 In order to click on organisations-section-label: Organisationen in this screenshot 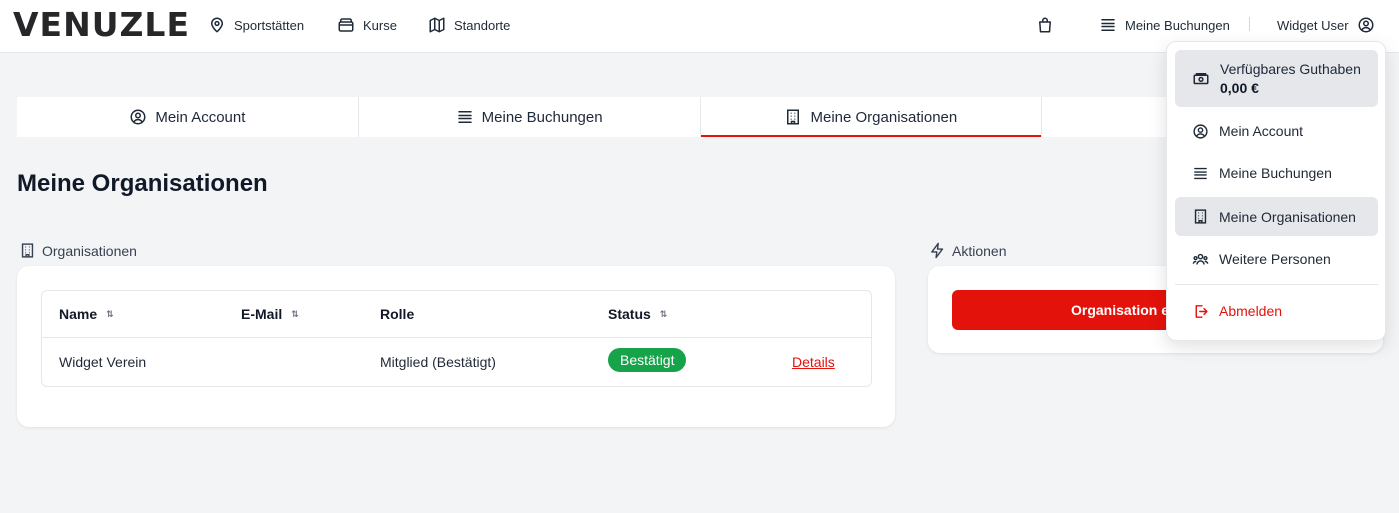, I will do `click(78, 250)`.